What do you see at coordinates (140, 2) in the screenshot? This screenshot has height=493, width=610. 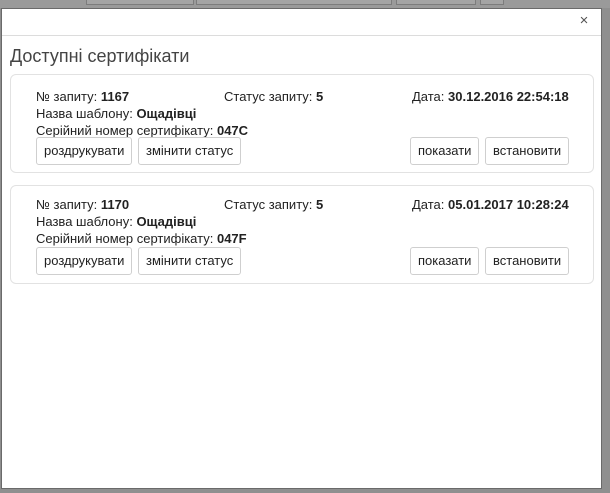 I see `background-phone-cell` at bounding box center [140, 2].